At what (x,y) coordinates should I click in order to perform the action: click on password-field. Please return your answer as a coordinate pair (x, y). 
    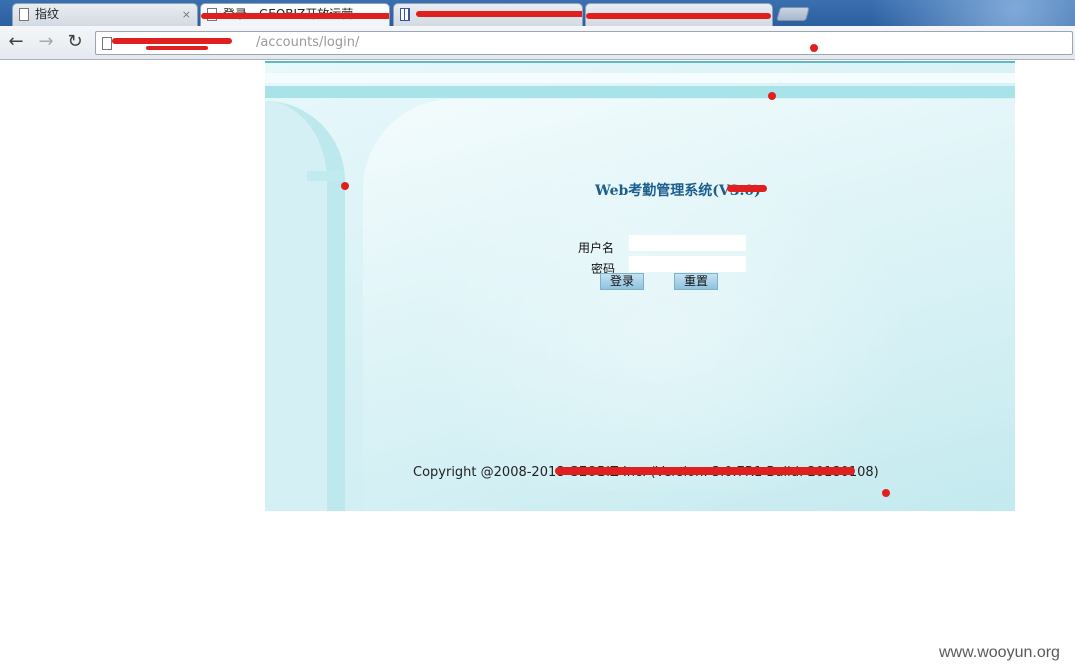
    Looking at the image, I should click on (687, 264).